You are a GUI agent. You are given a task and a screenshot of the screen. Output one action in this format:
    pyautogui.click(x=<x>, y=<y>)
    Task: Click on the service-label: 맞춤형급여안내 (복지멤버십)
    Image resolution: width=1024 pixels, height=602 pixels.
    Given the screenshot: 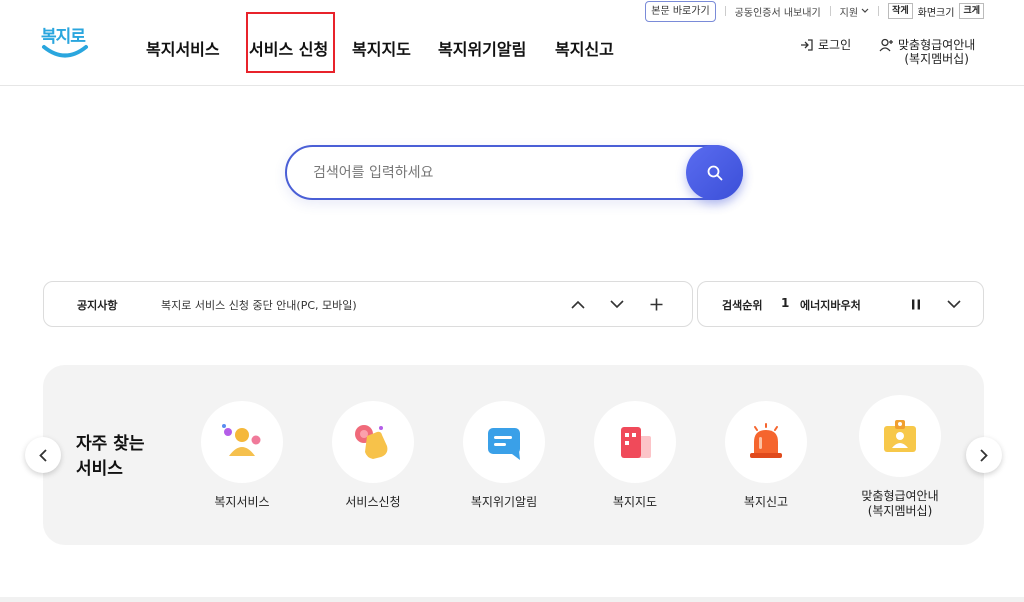 What is the action you would take?
    pyautogui.click(x=900, y=504)
    